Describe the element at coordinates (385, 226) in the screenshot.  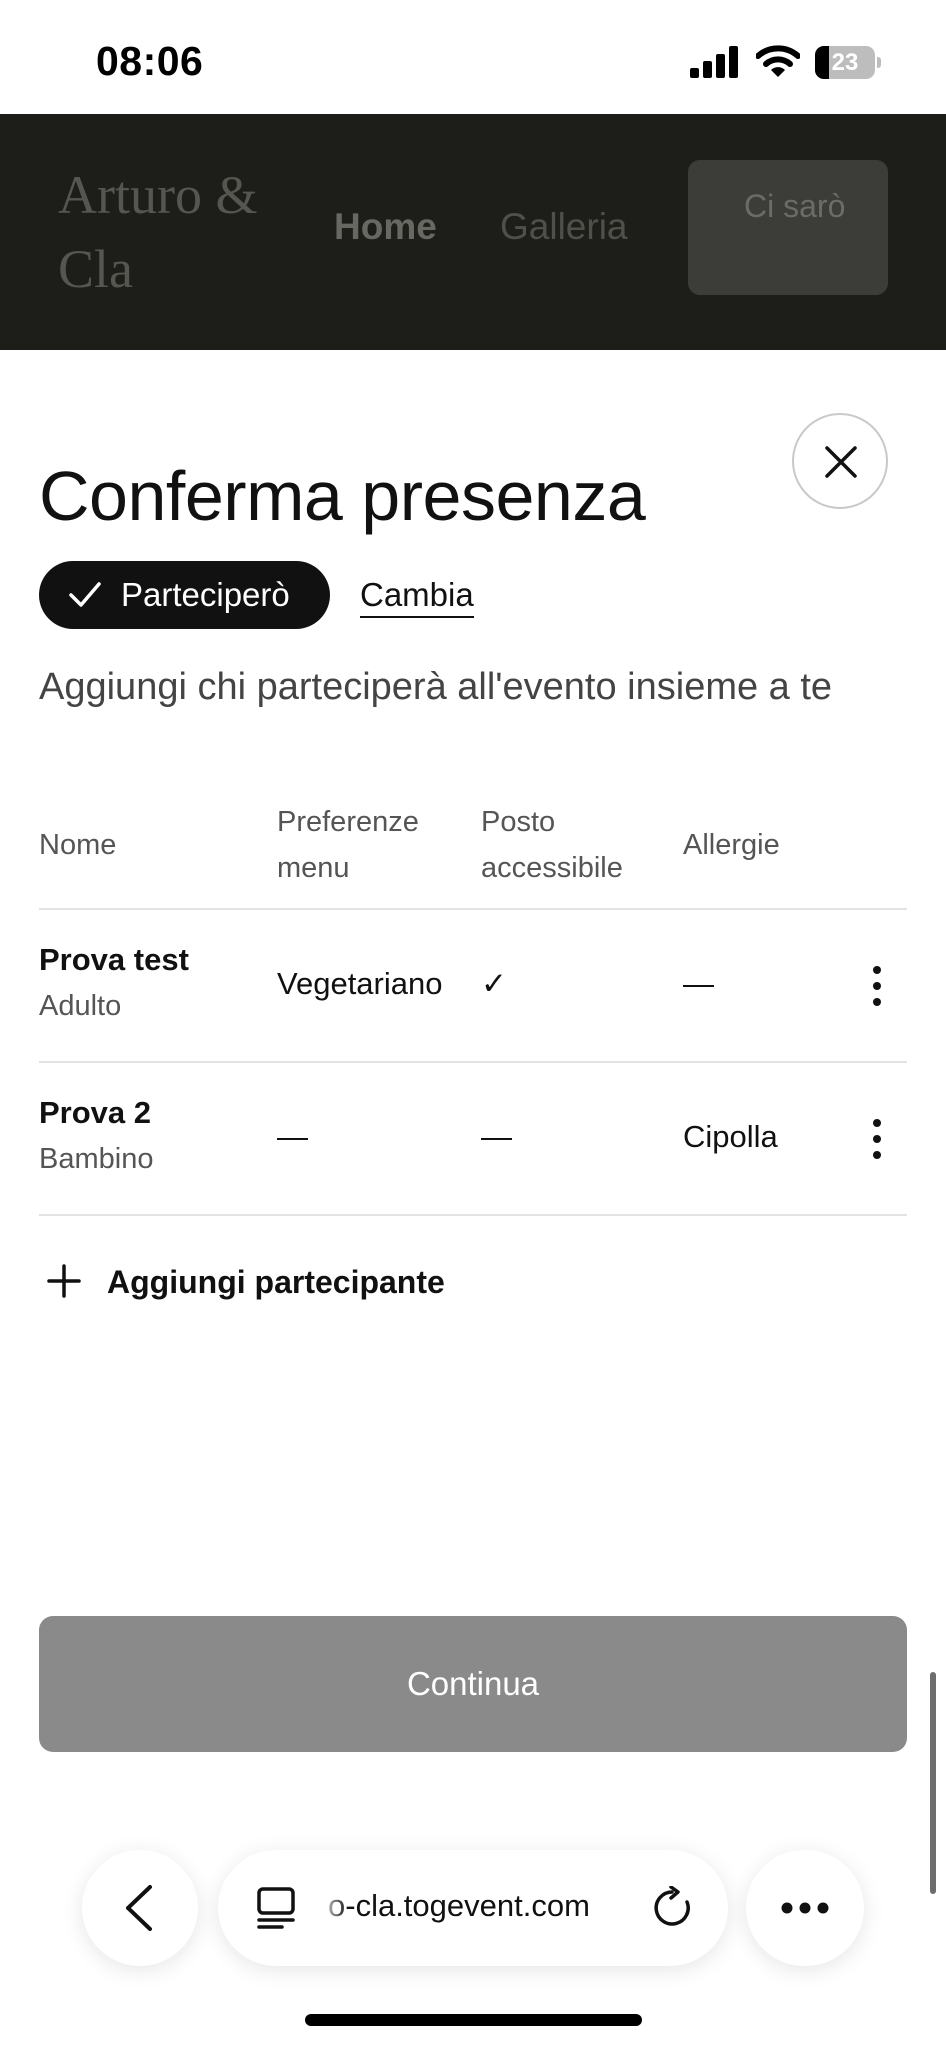
I see `nav-home-link: Home` at that location.